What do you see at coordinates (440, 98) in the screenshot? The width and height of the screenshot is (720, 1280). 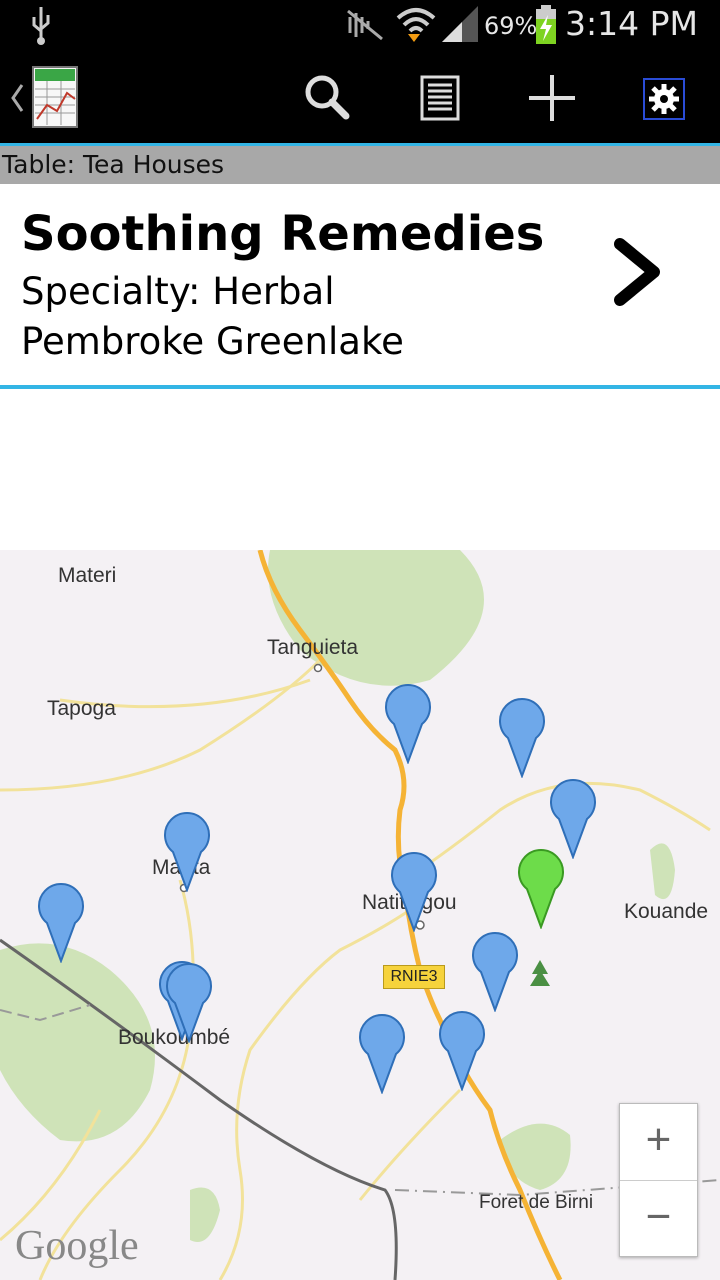 I see `list-icon` at bounding box center [440, 98].